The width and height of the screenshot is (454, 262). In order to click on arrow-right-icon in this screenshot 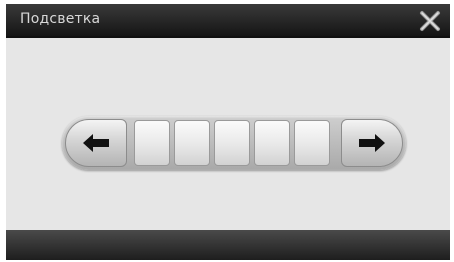, I will do `click(372, 143)`.